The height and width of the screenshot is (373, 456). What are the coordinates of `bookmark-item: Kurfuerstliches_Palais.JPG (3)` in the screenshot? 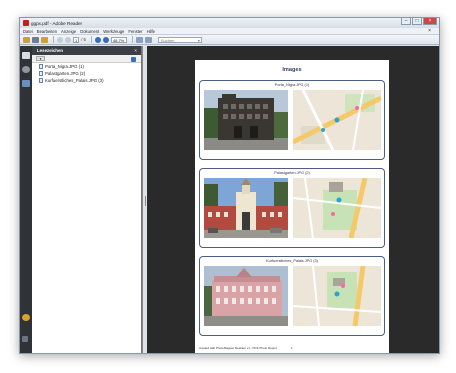 It's located at (86, 80).